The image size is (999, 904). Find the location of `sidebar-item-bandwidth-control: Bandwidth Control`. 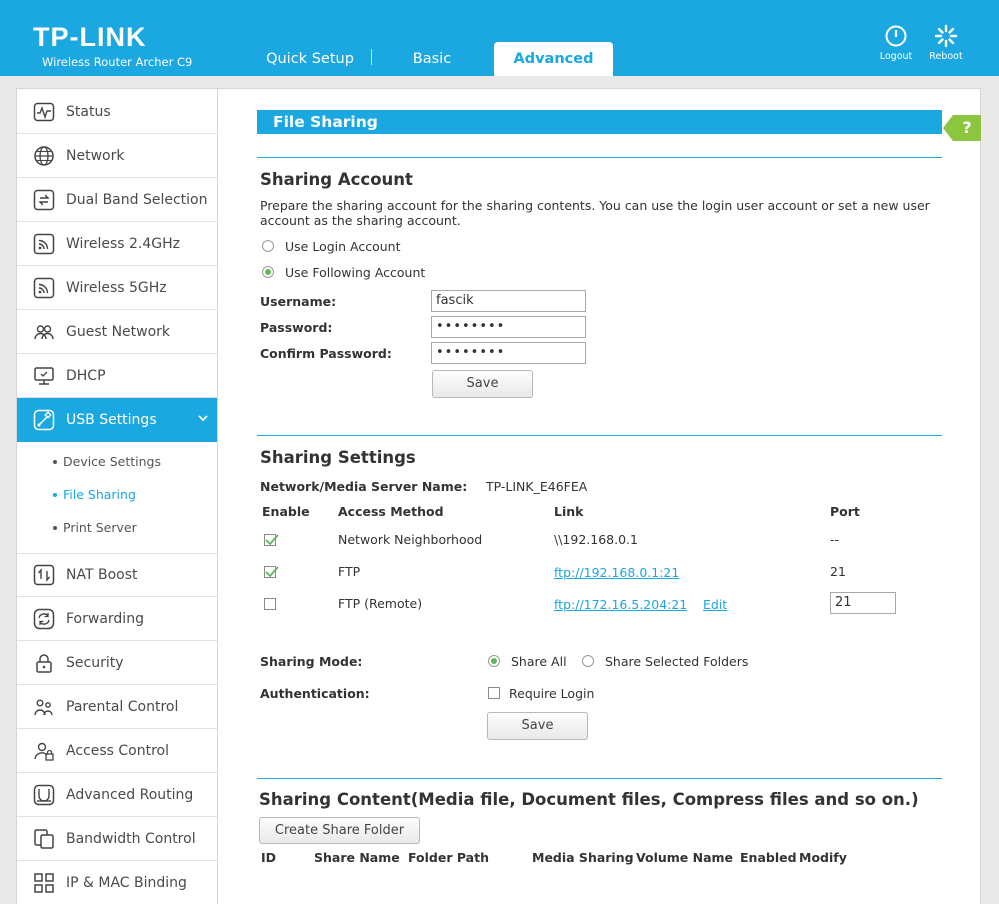

sidebar-item-bandwidth-control: Bandwidth Control is located at coordinates (117, 839).